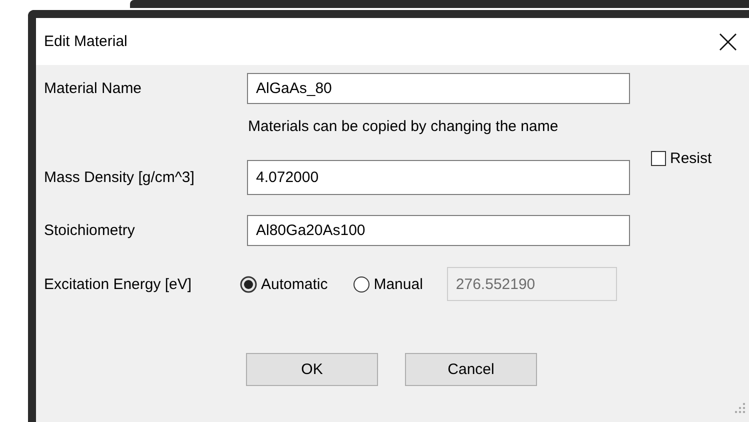  Describe the element at coordinates (404, 127) in the screenshot. I see `hint-text: Materials can be copied by changing the name` at that location.